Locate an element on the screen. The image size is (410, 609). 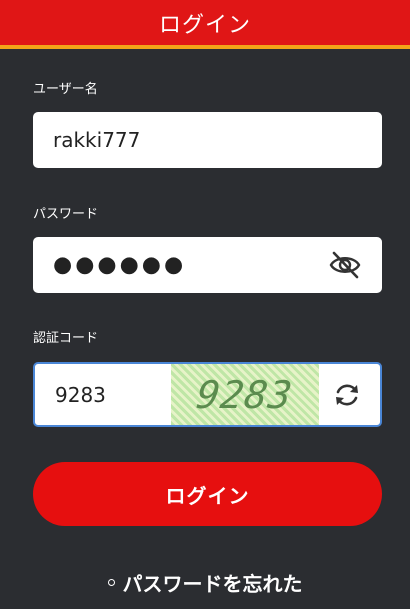
header-bar: ログイン is located at coordinates (205, 24).